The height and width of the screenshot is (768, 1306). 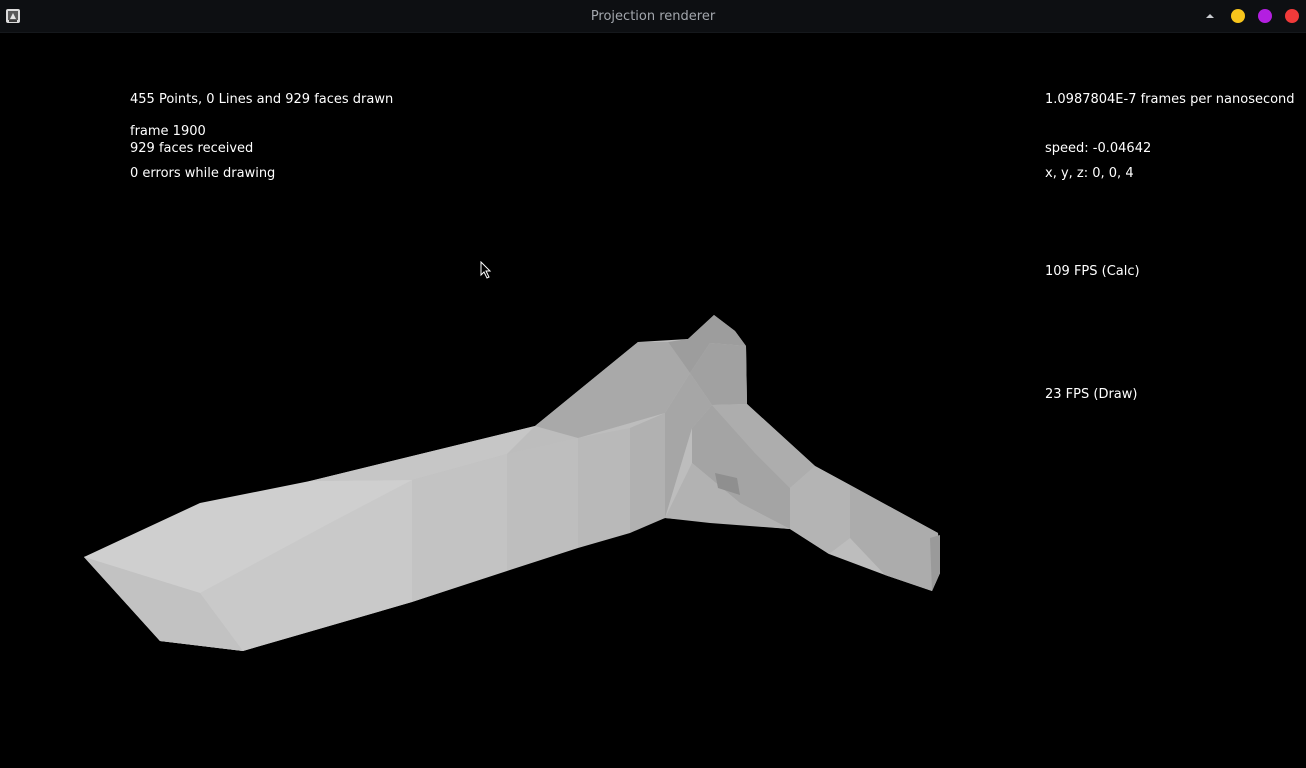 I want to click on minimize-button, so click(x=1238, y=16).